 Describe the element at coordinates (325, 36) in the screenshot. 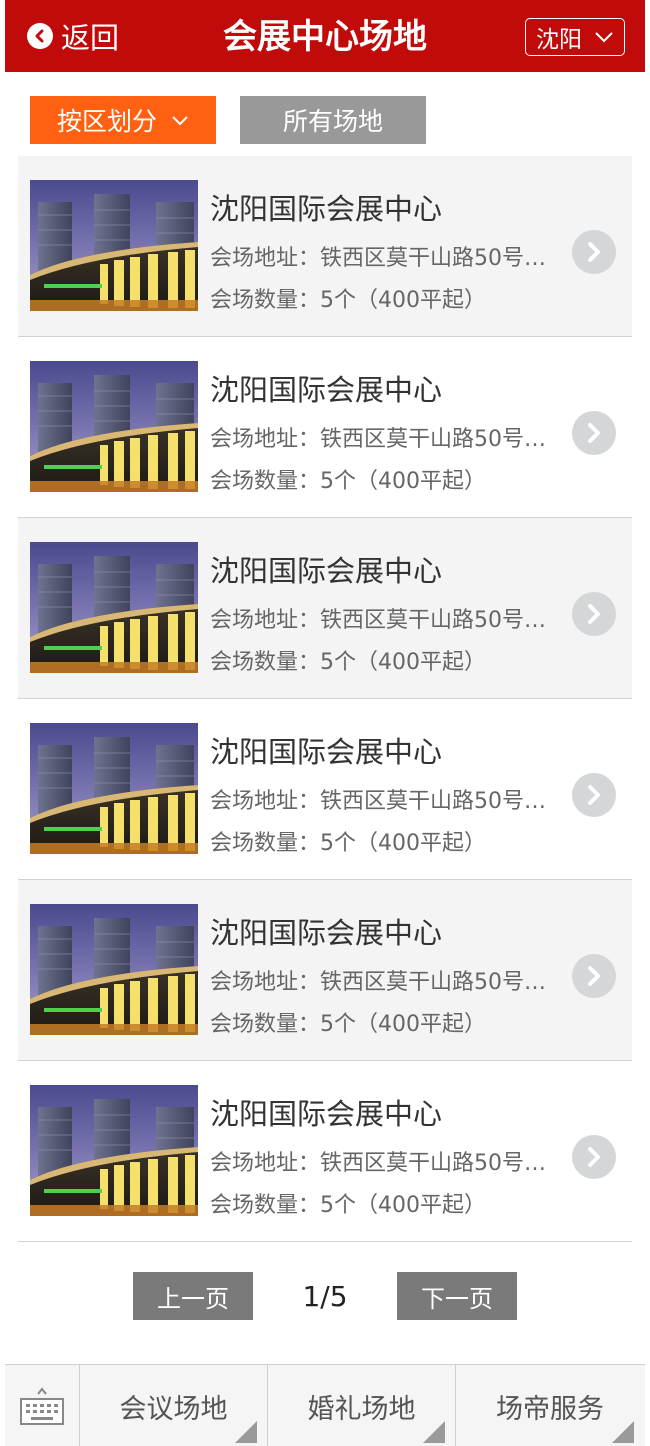

I see `app-header: 返回 会展中心场地 沈阳` at that location.